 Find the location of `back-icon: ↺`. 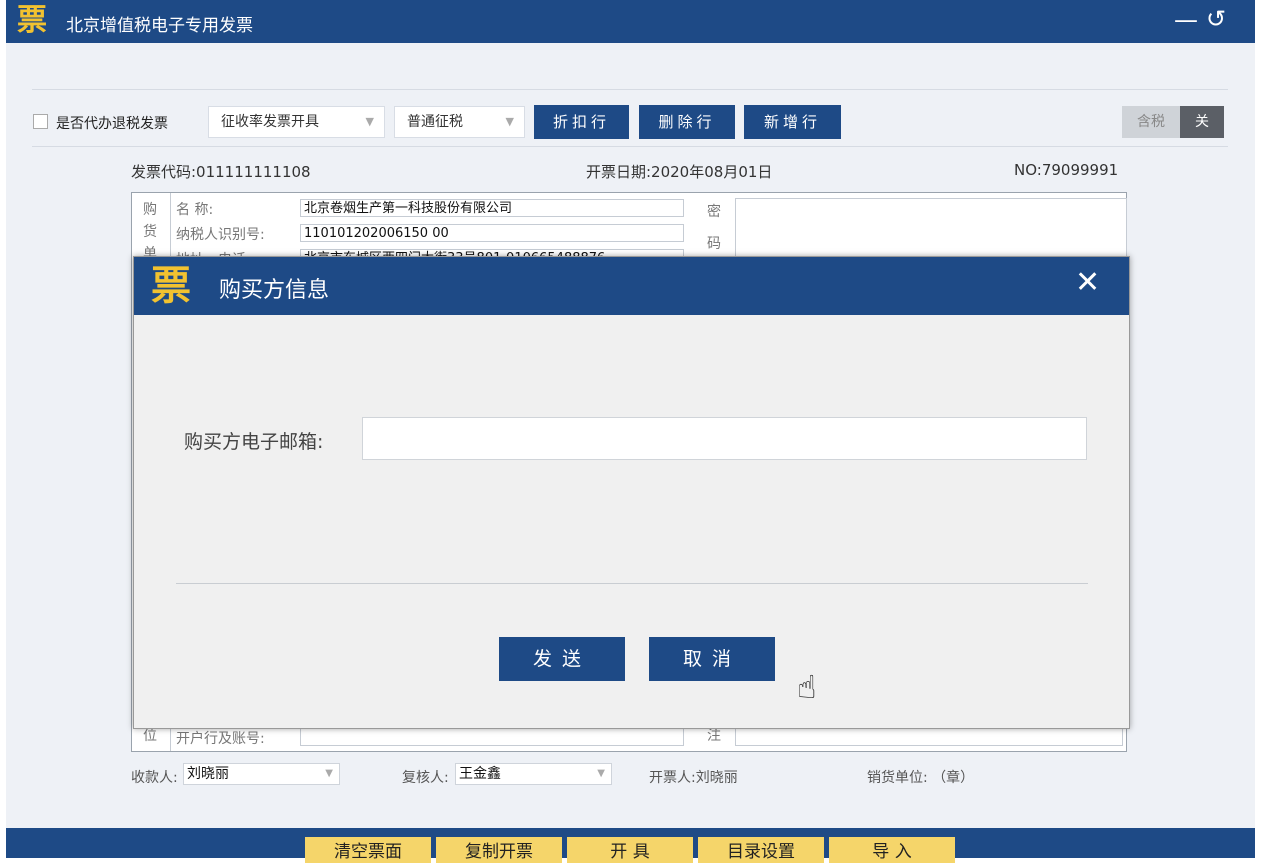

back-icon: ↺ is located at coordinates (1216, 19).